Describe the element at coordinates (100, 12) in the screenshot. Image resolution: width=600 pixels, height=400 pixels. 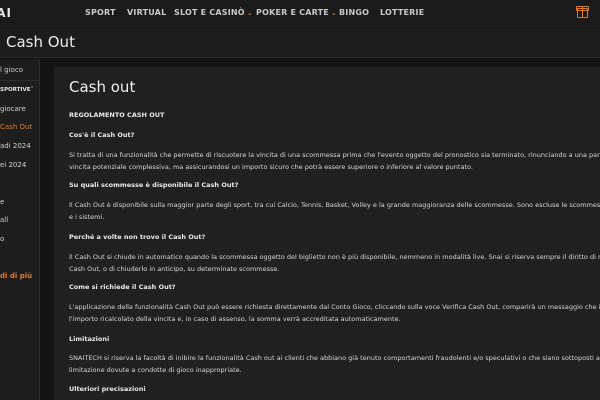
I see `nav-item-sport: SPORT` at that location.